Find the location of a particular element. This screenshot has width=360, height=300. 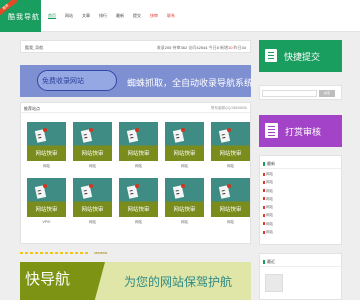

promo-banner-kuaidaohang: 快导航 为您的网站保驾护航 is located at coordinates (135, 281).